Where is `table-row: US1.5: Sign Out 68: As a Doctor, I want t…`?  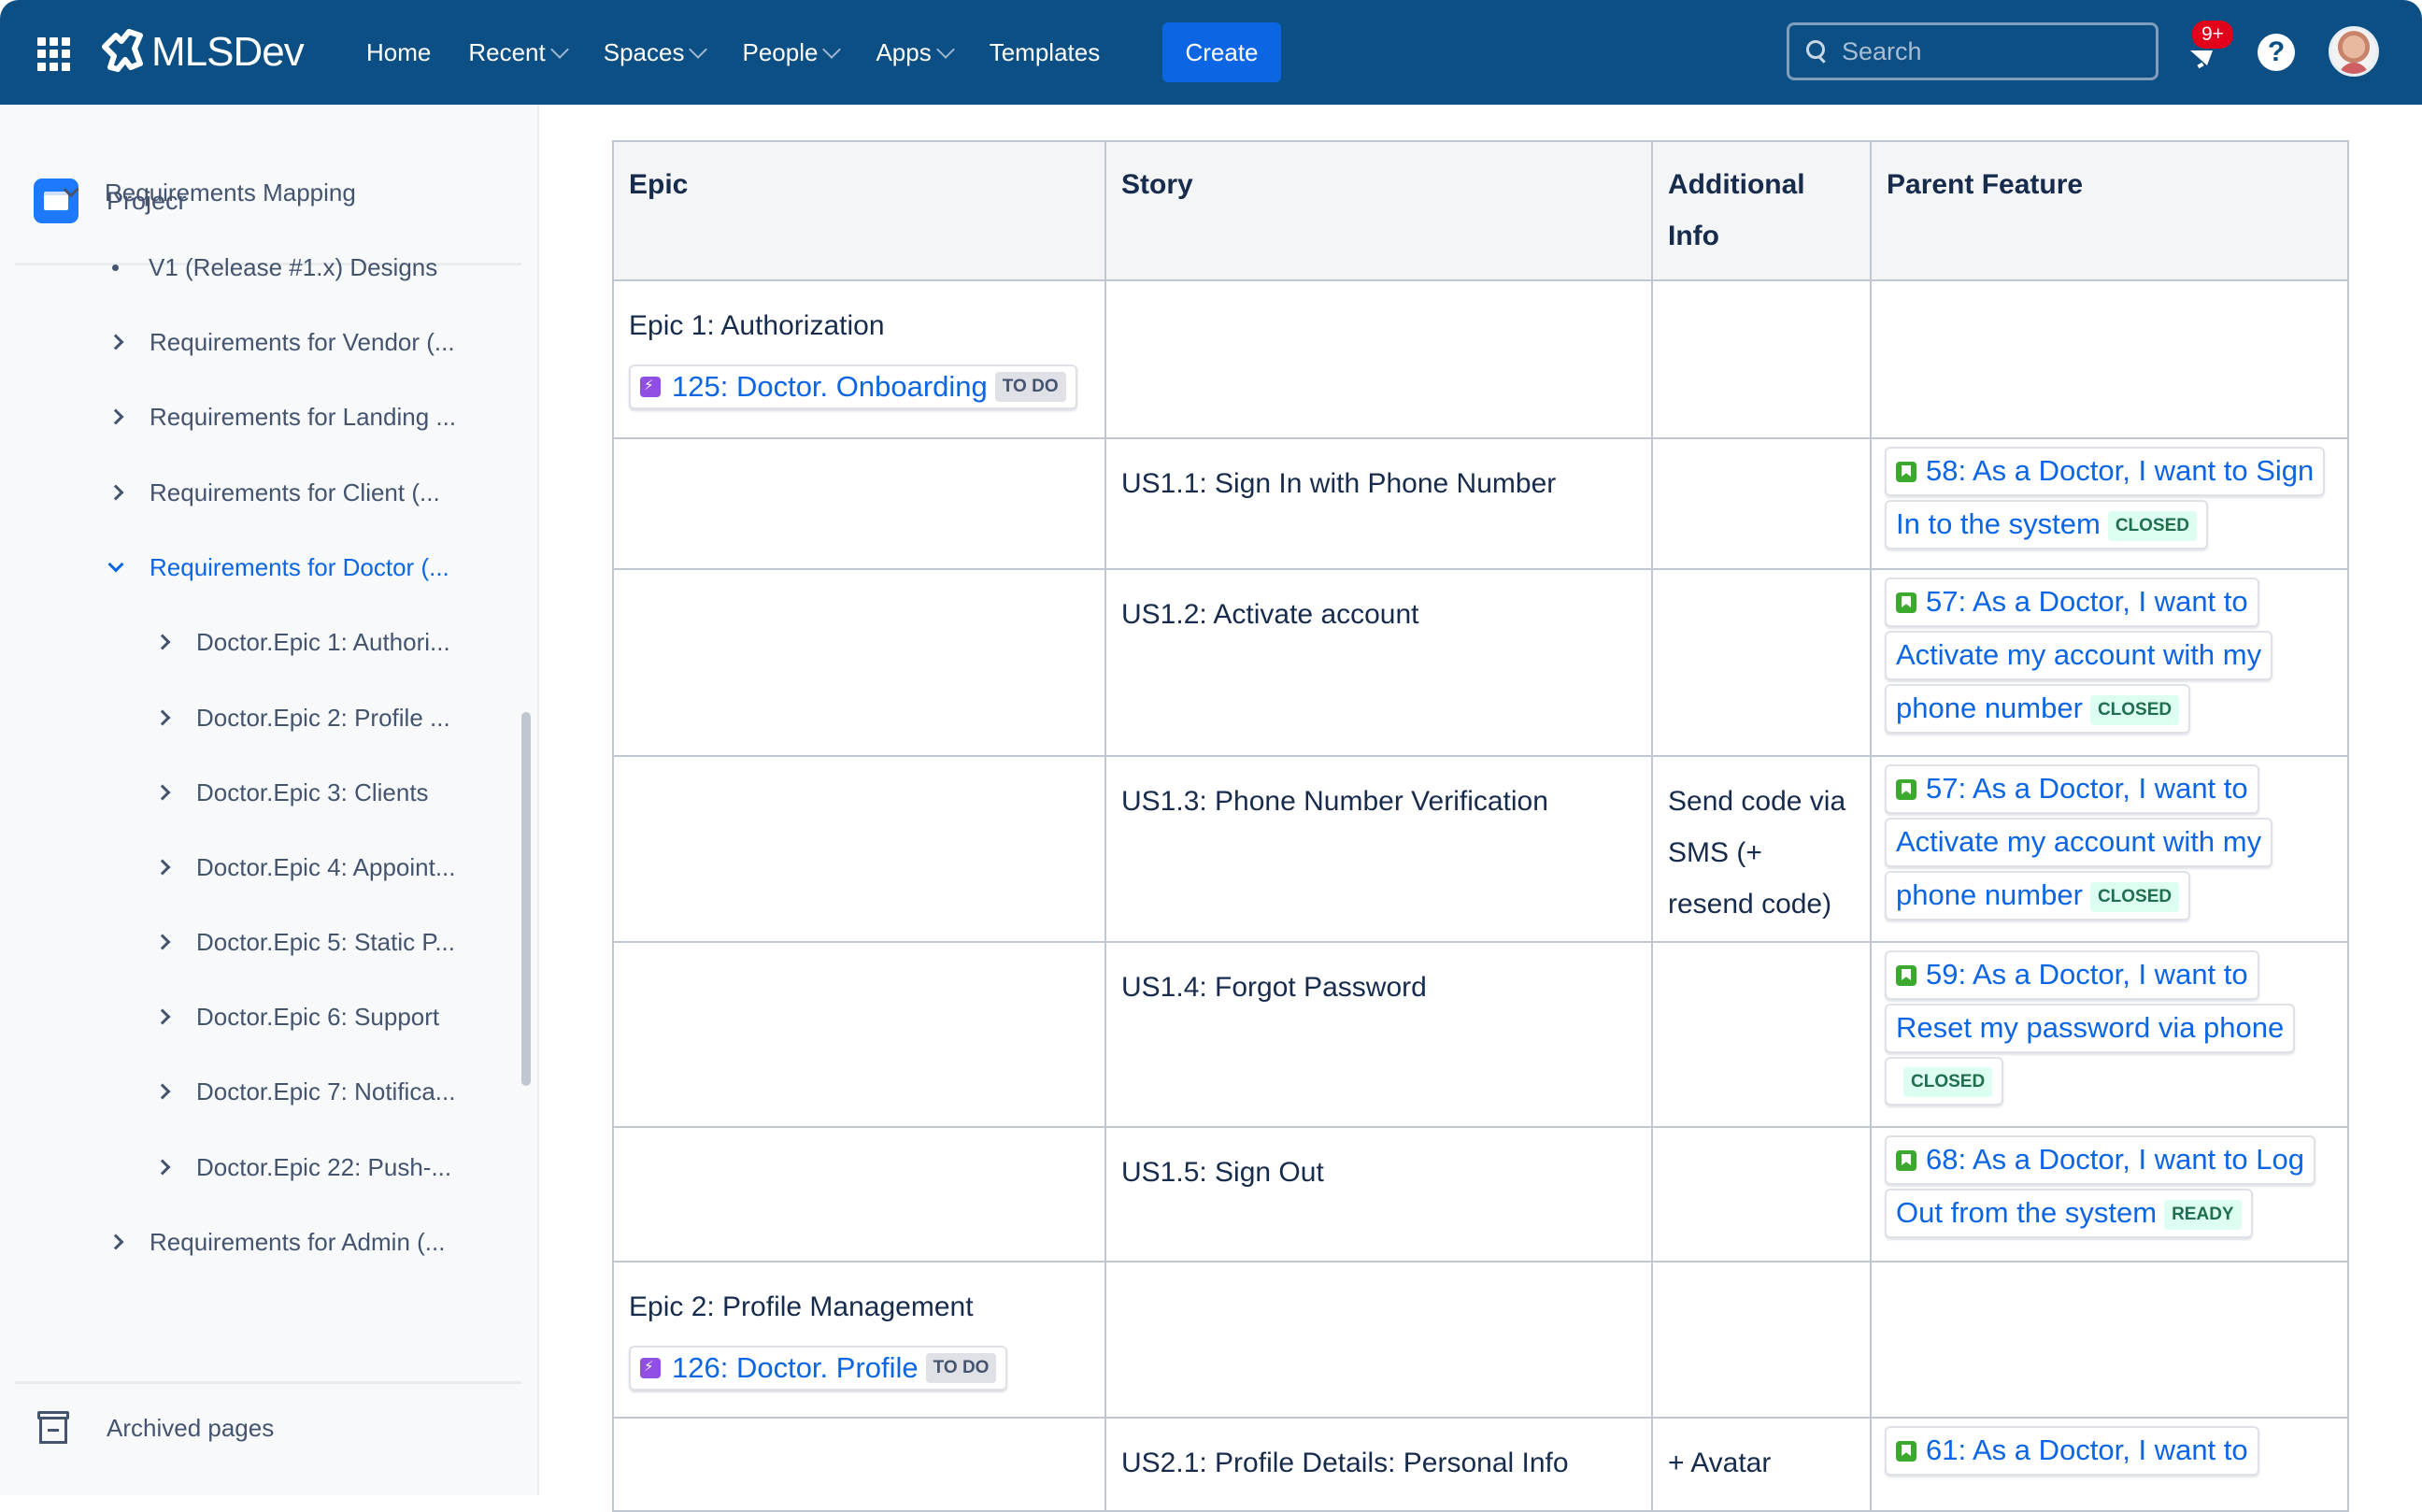
table-row: US1.5: Sign Out 68: As a Doctor, I want t… is located at coordinates (1480, 1194).